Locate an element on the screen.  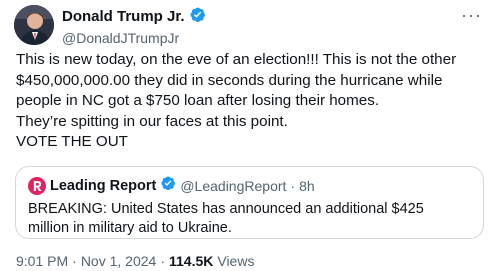
tweet-time: 9:01 PM is located at coordinates (42, 261).